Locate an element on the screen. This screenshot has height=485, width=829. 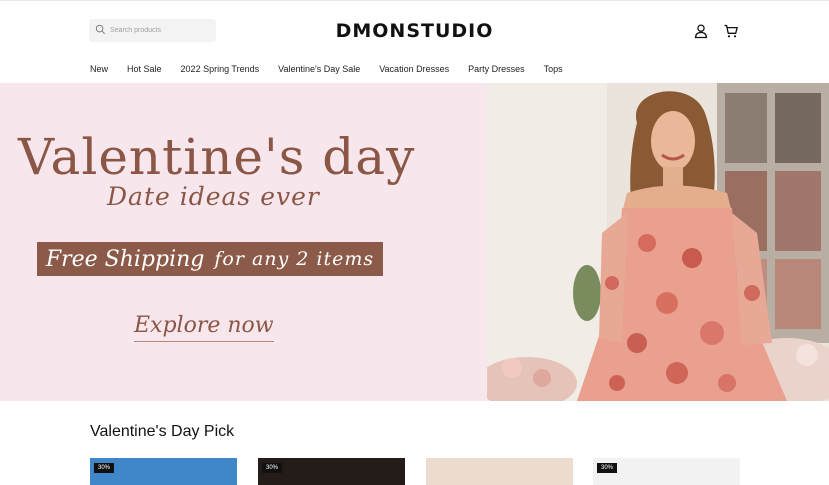
product-image is located at coordinates (499, 471).